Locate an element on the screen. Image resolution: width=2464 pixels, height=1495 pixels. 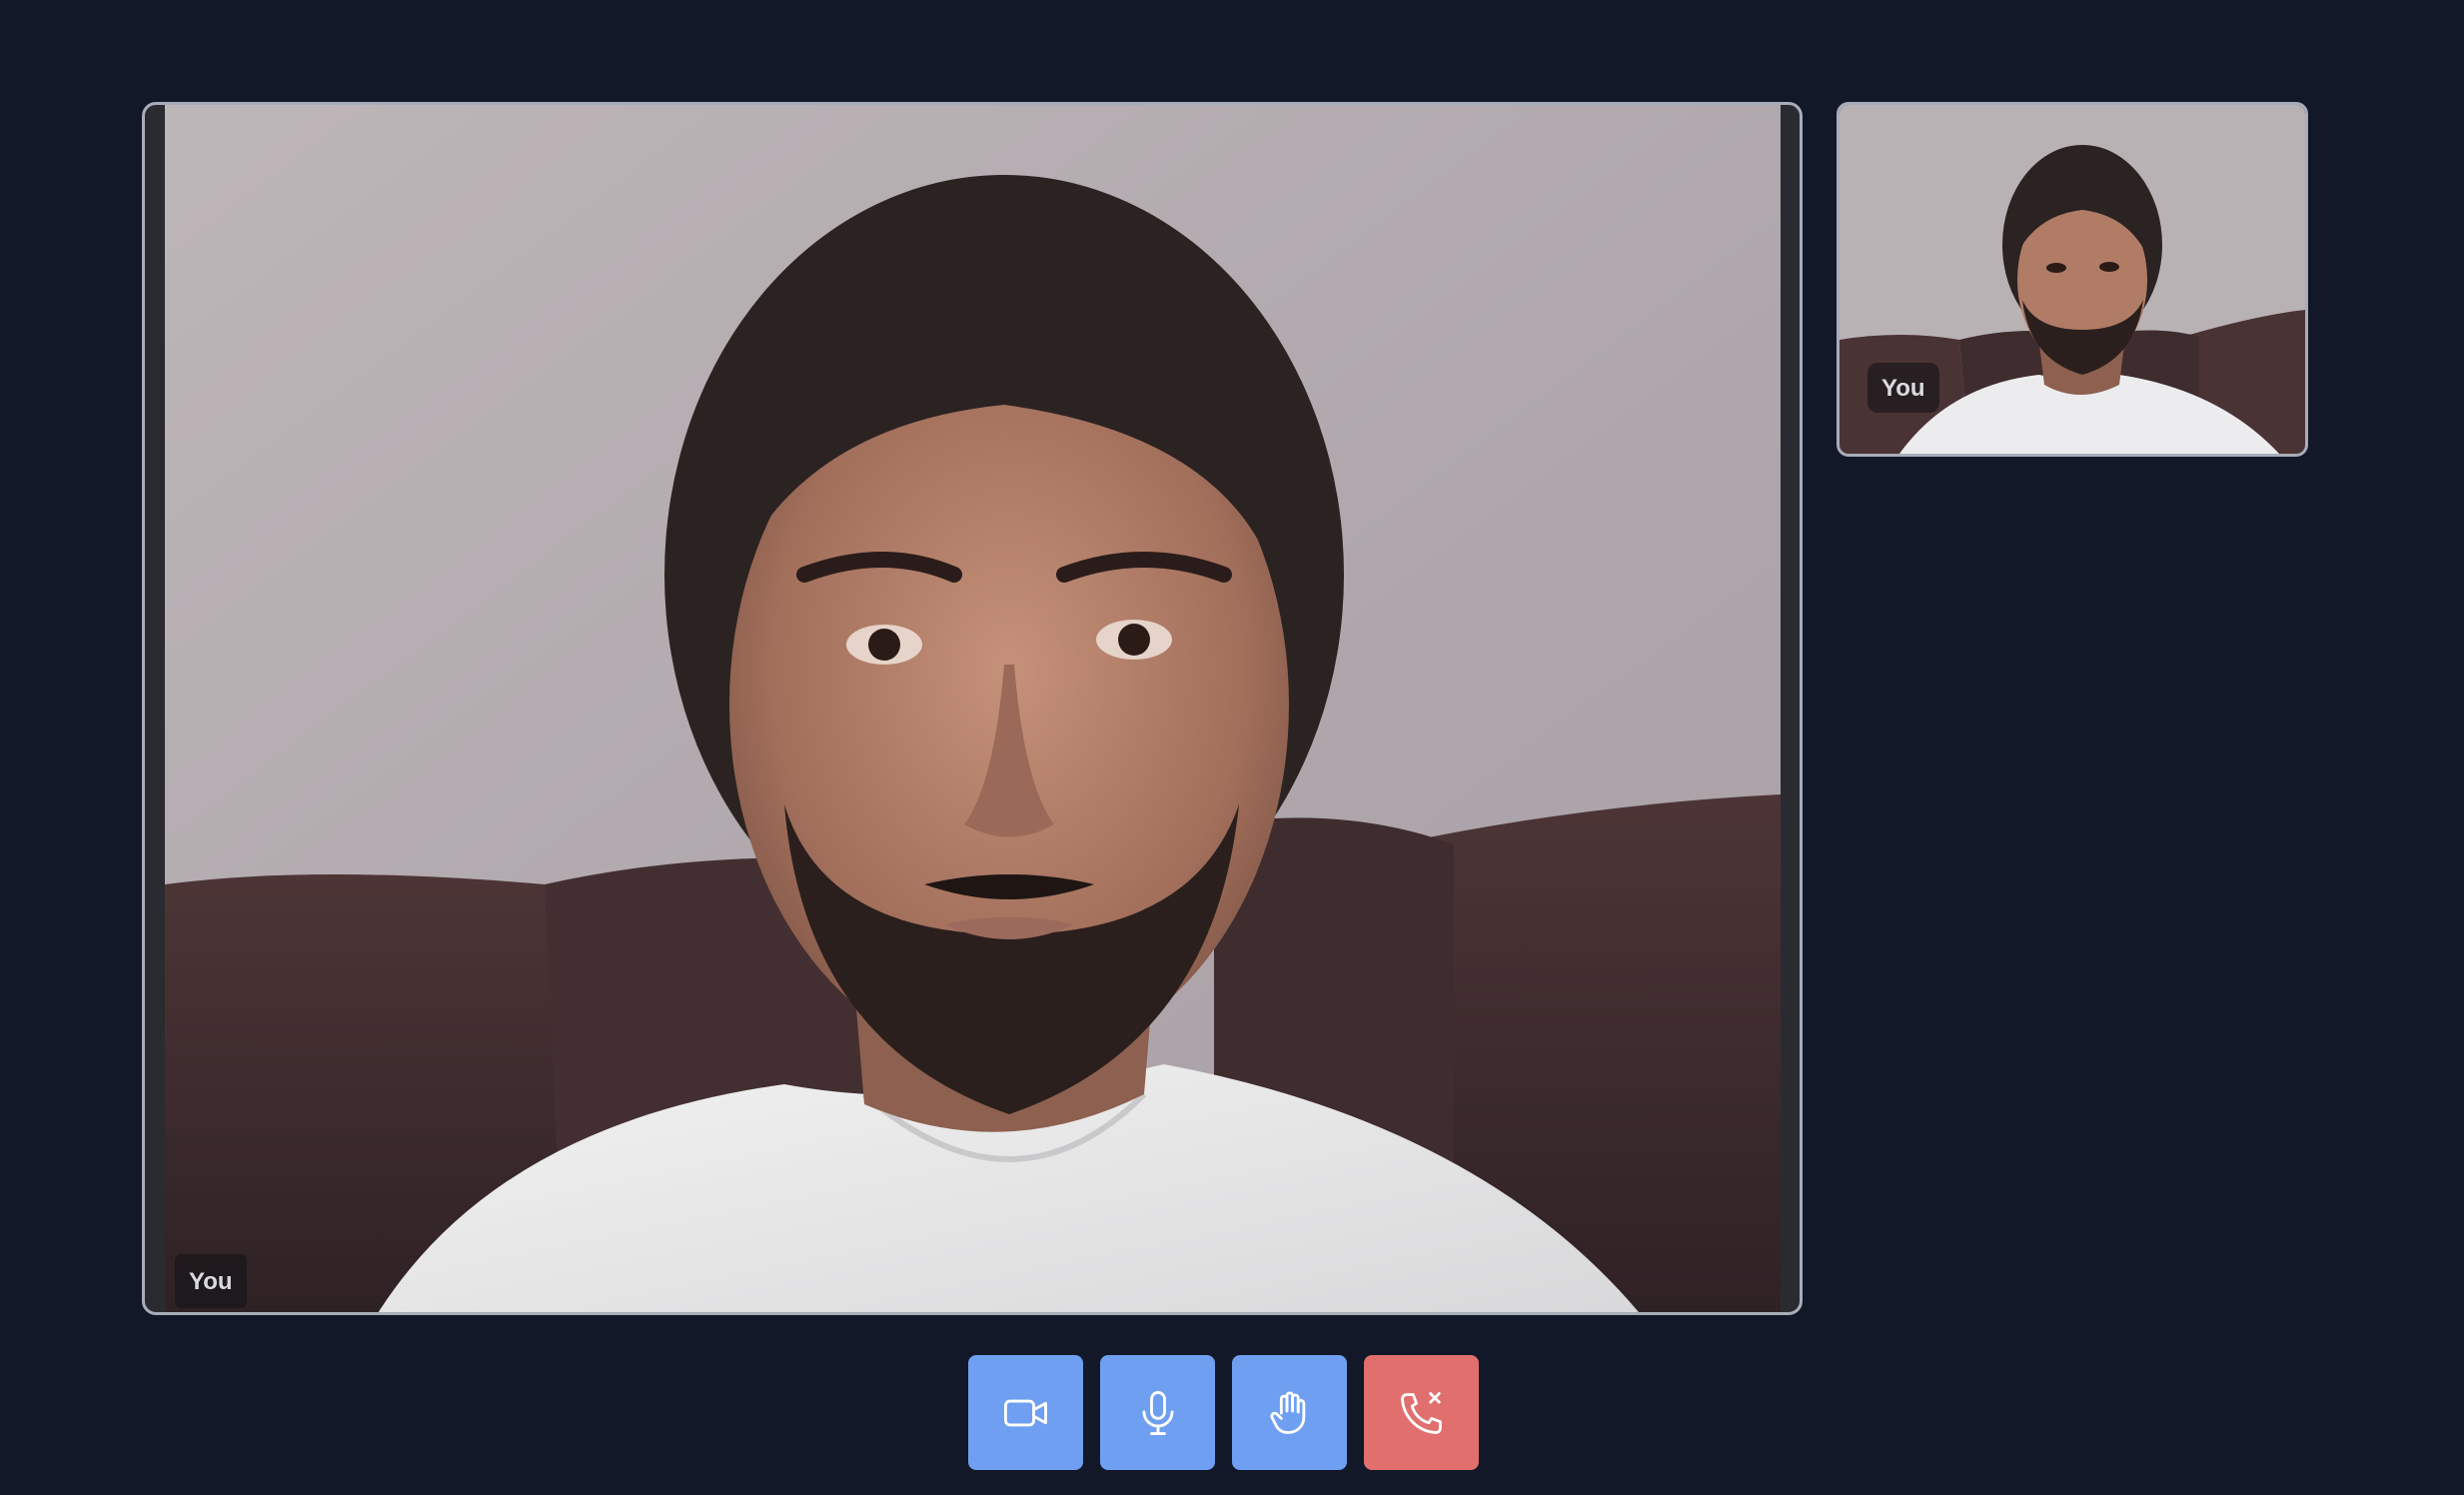
camera-button is located at coordinates (1025, 1412).